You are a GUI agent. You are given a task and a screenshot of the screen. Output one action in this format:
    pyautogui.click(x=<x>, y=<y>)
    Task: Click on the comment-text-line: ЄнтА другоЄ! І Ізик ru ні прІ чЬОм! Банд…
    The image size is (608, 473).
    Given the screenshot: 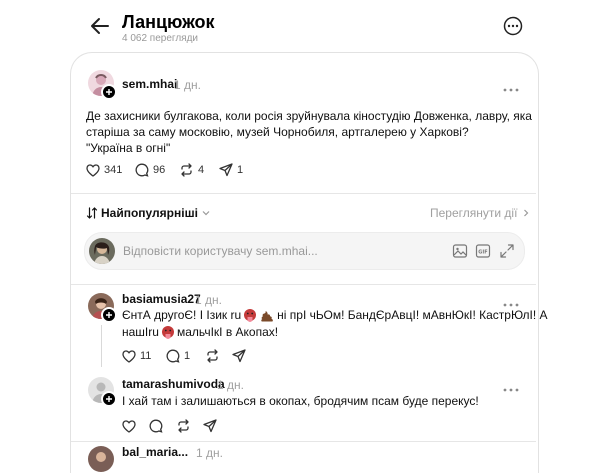 What is the action you would take?
    pyautogui.click(x=335, y=315)
    